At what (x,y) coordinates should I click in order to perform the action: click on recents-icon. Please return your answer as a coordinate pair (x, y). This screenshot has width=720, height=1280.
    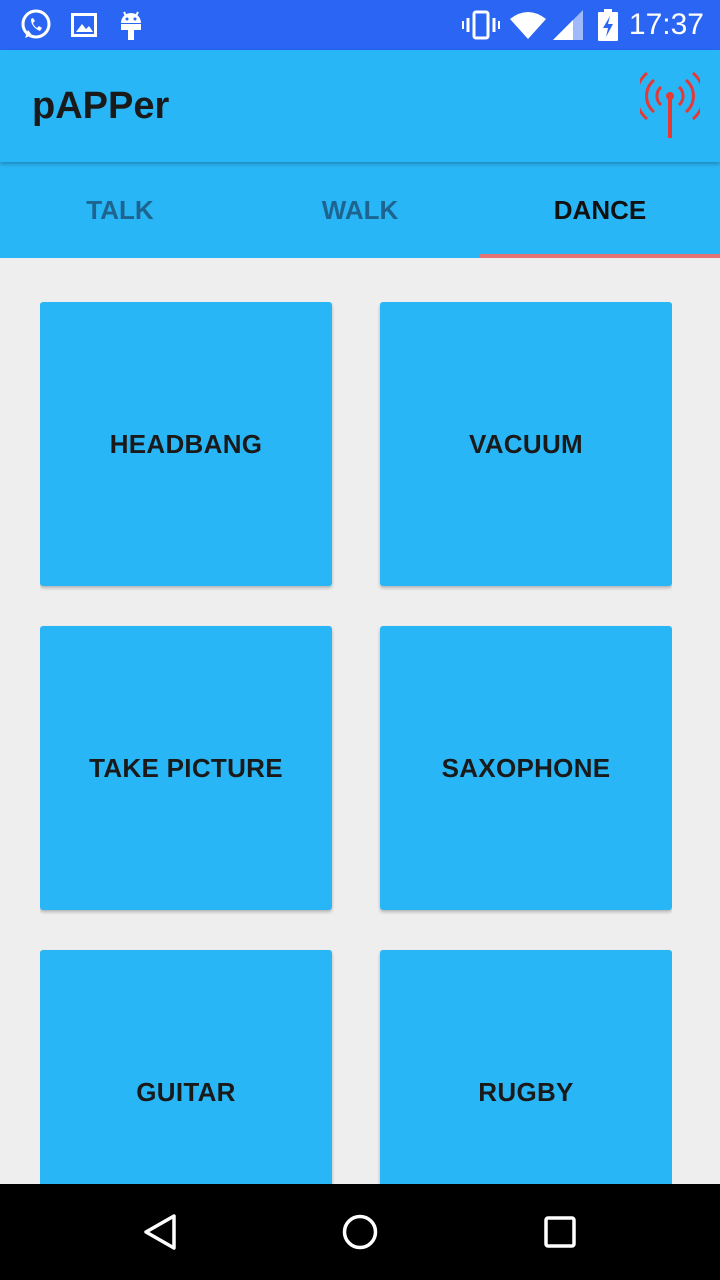
    Looking at the image, I should click on (560, 1232).